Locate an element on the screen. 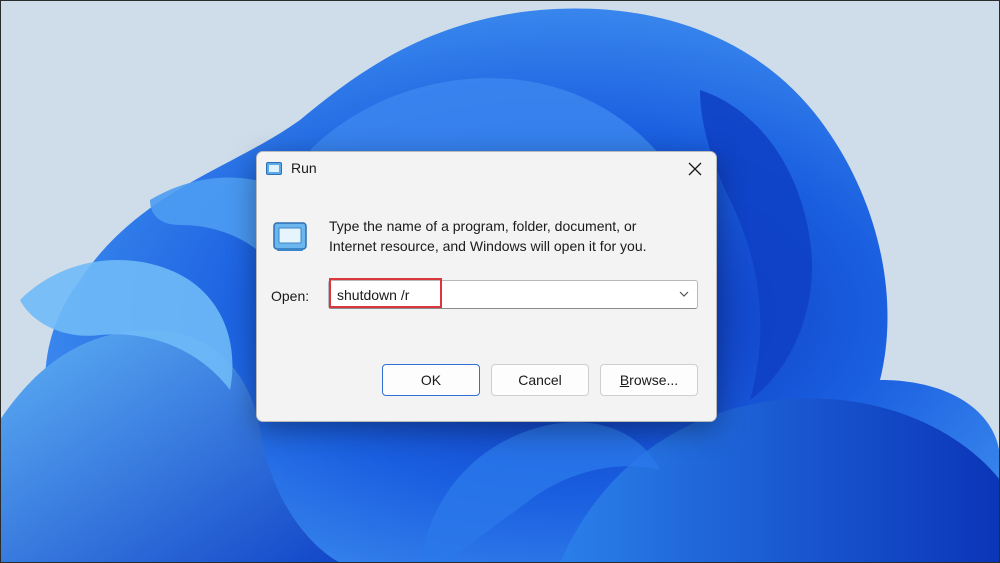 This screenshot has width=1000, height=563. dialog-title: Run is located at coordinates (304, 168).